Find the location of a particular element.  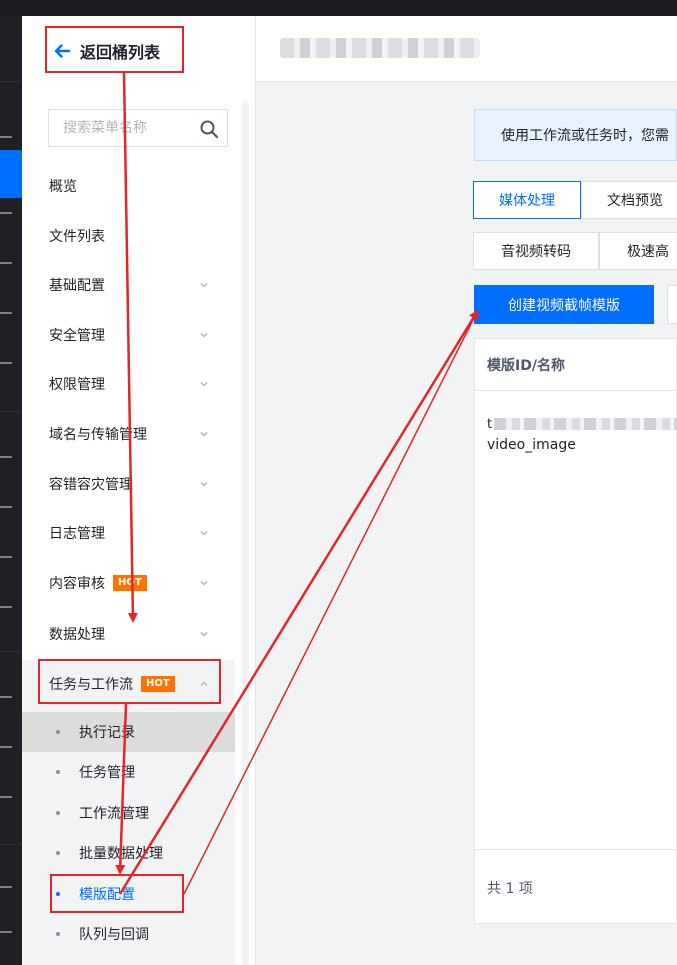

table-header-id-name: 模版ID/名称 is located at coordinates (576, 365).